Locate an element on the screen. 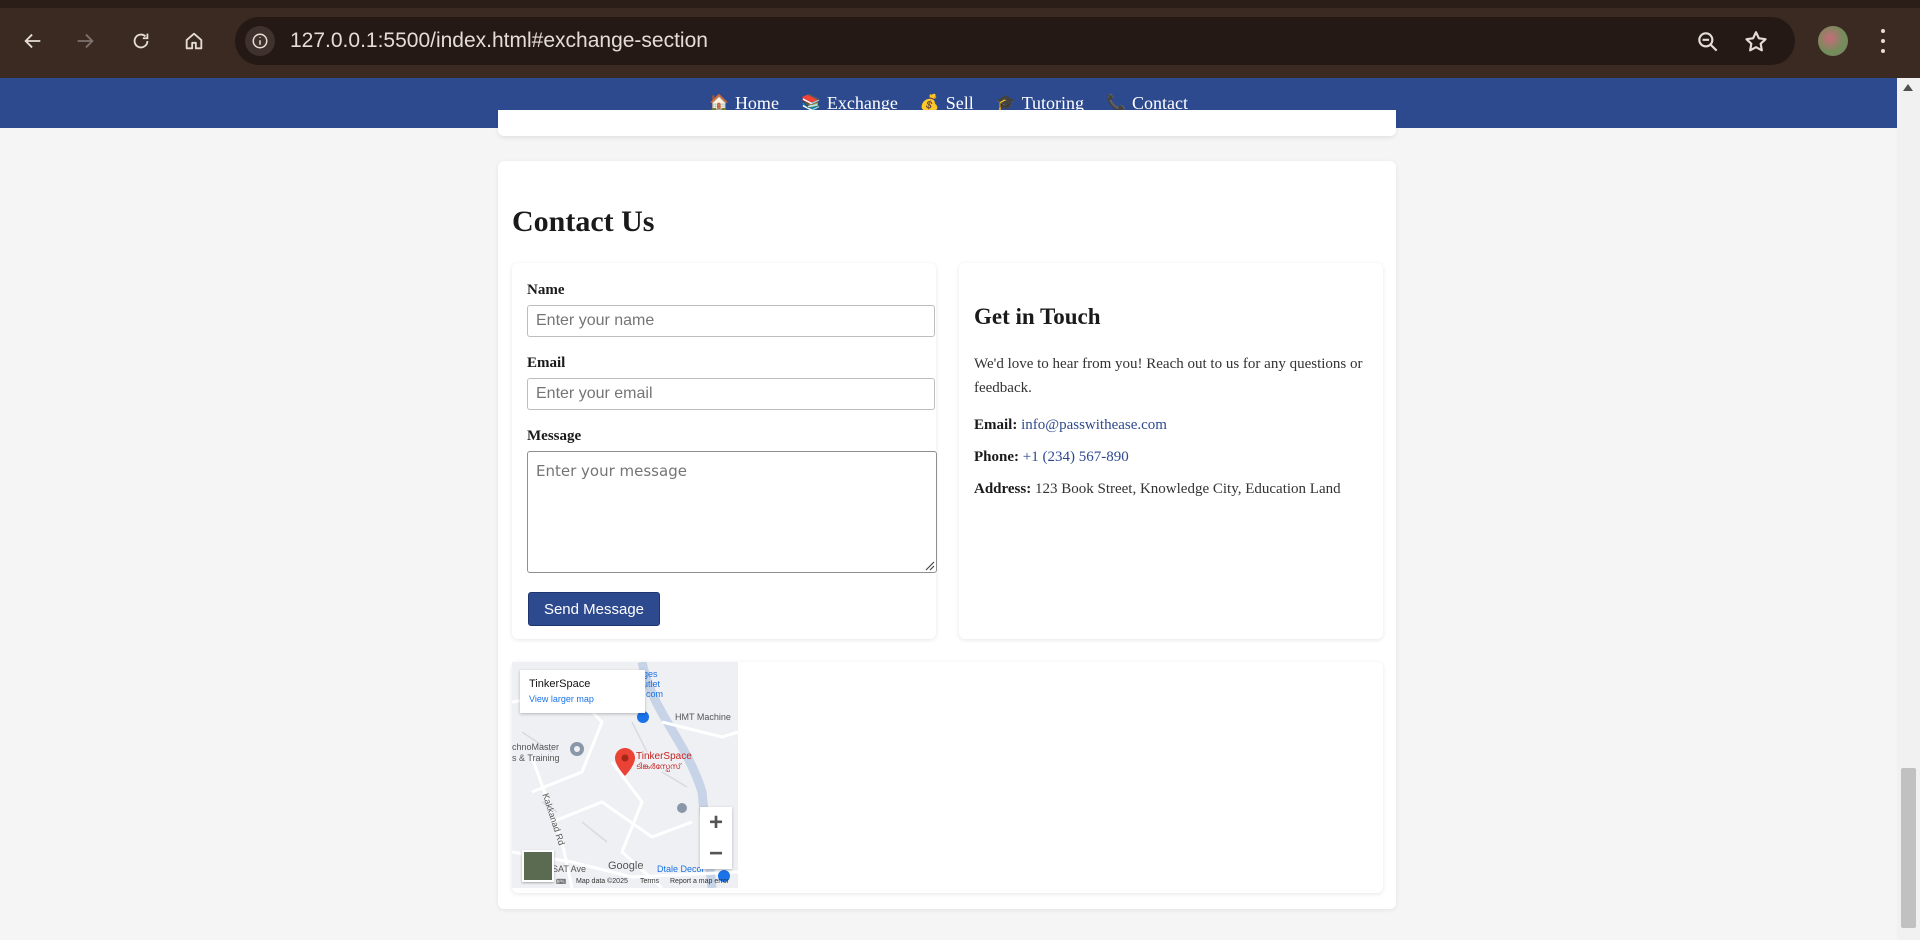  map-zoom-controls: + − is located at coordinates (716, 838).